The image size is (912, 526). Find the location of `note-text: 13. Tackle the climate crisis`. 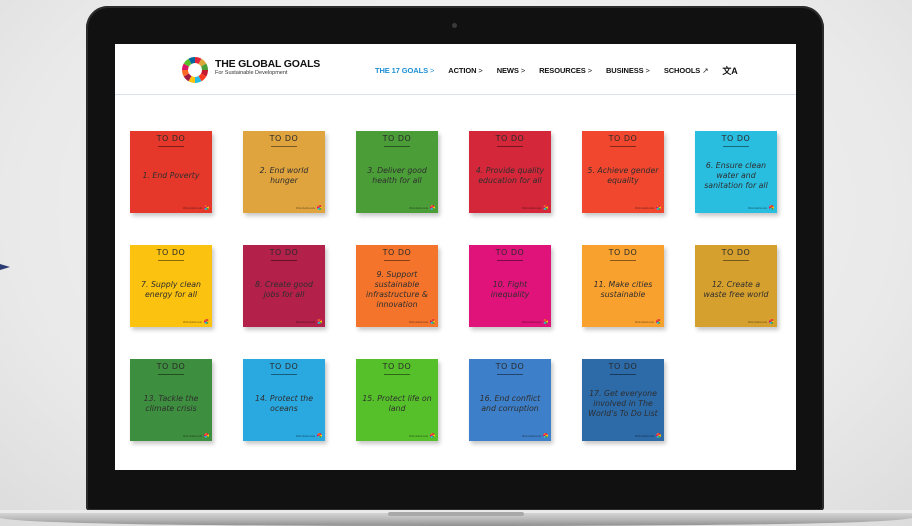

note-text: 13. Tackle the climate crisis is located at coordinates (171, 403).